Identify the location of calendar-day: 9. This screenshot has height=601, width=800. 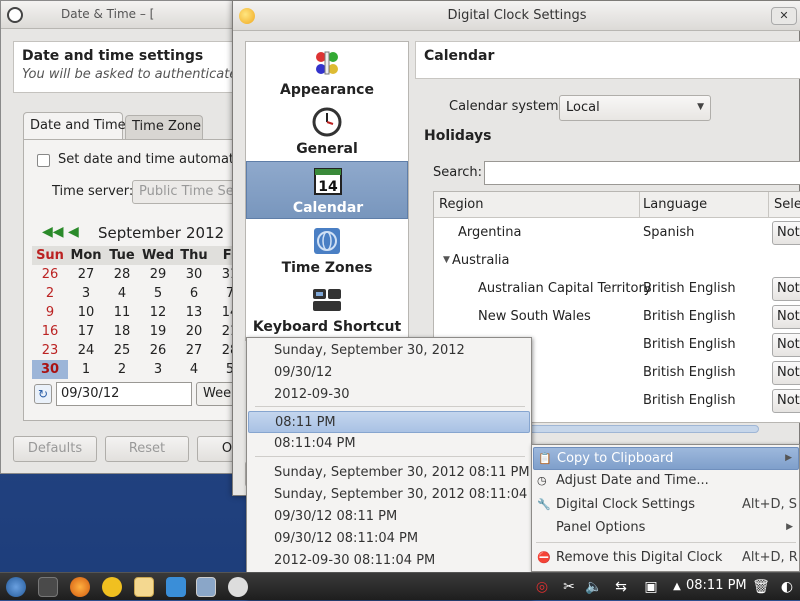
(50, 312).